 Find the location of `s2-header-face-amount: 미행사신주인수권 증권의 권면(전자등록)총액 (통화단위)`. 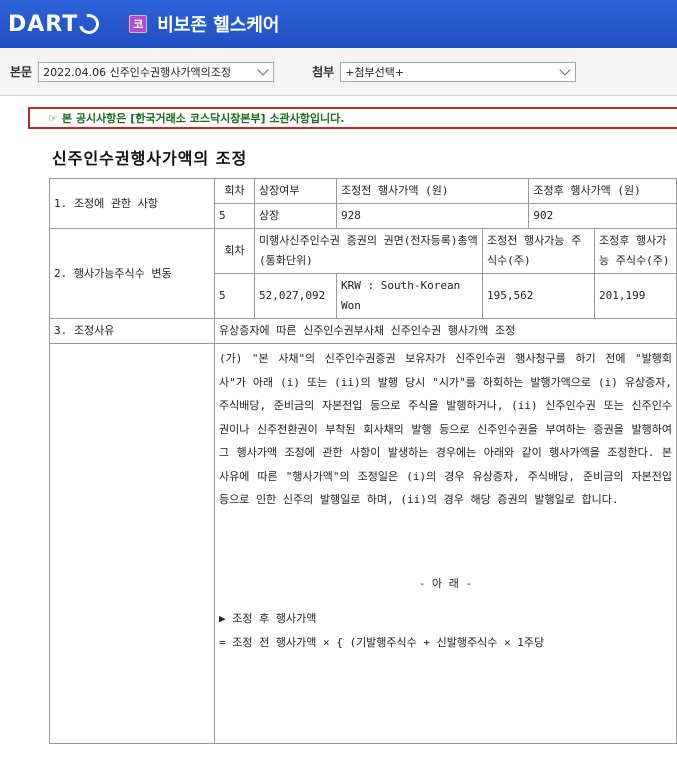

s2-header-face-amount: 미행사신주인수권 증권의 권면(전자등록)총액 (통화단위) is located at coordinates (368, 251).